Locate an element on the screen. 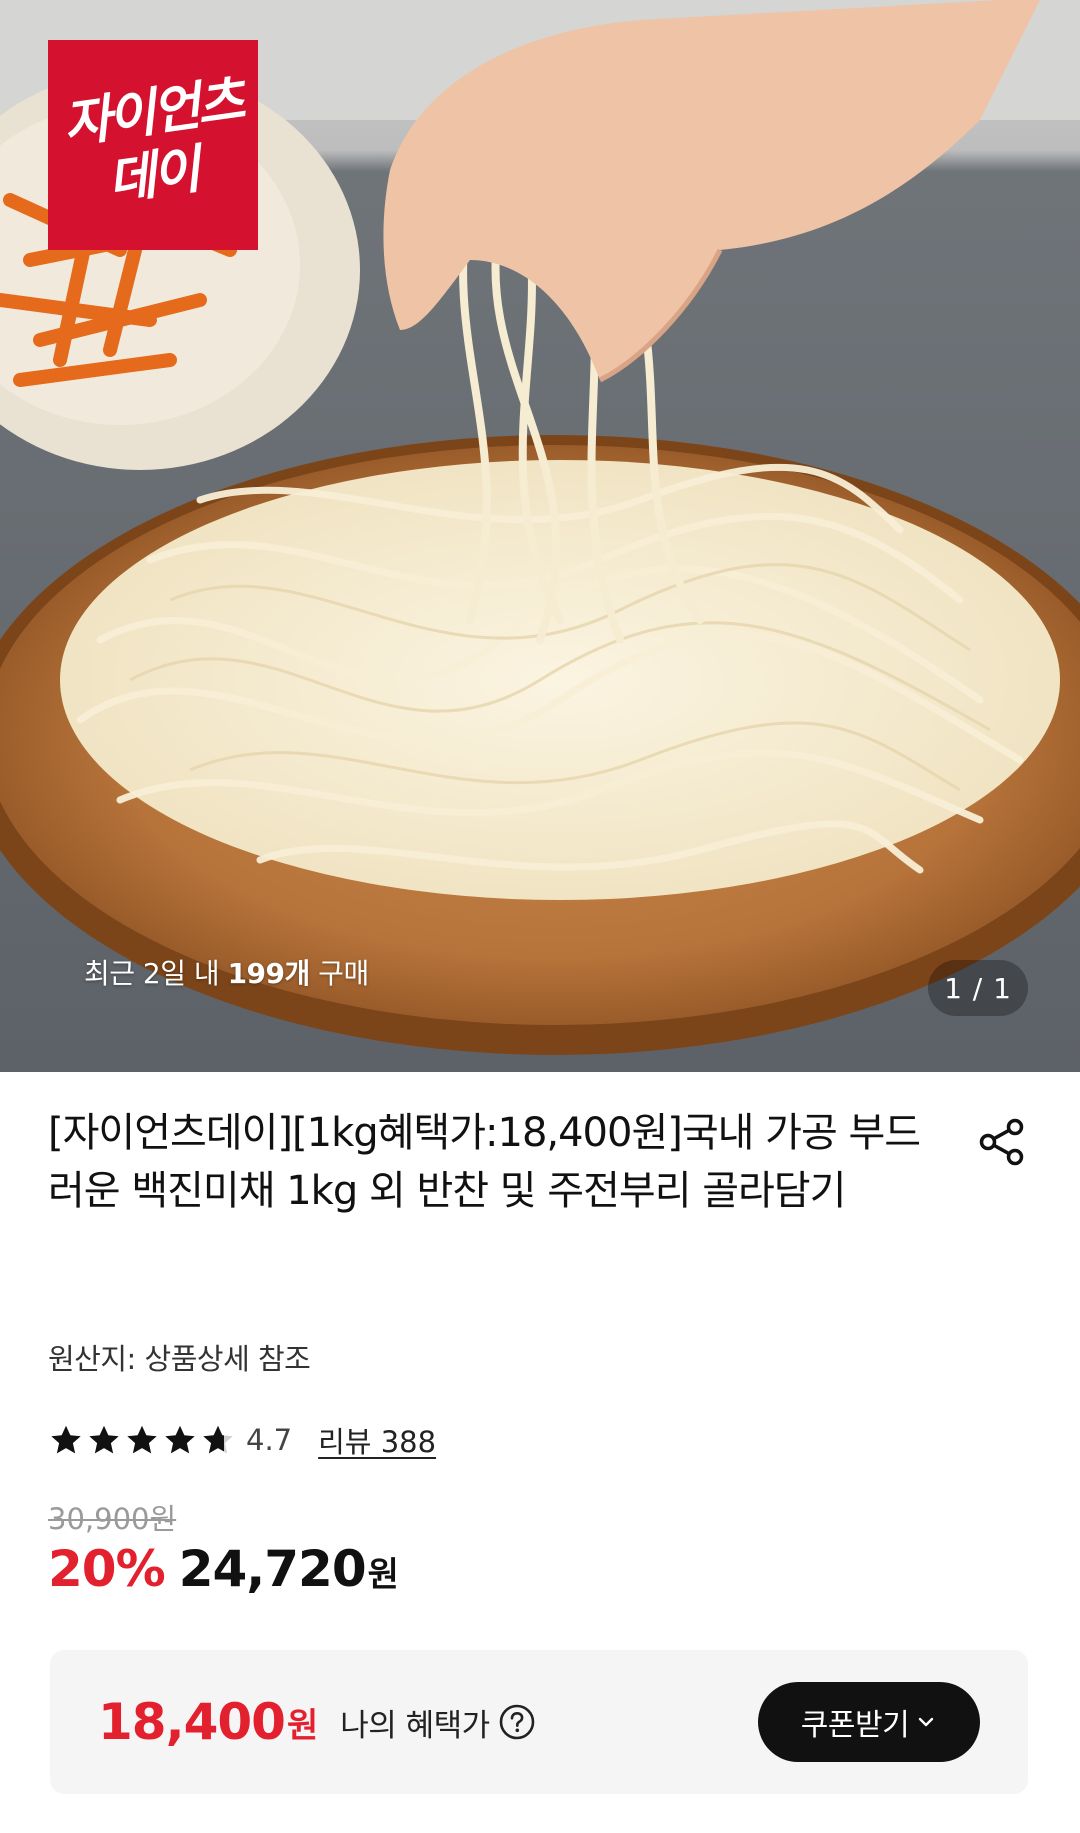  star-half-icon is located at coordinates (218, 1439).